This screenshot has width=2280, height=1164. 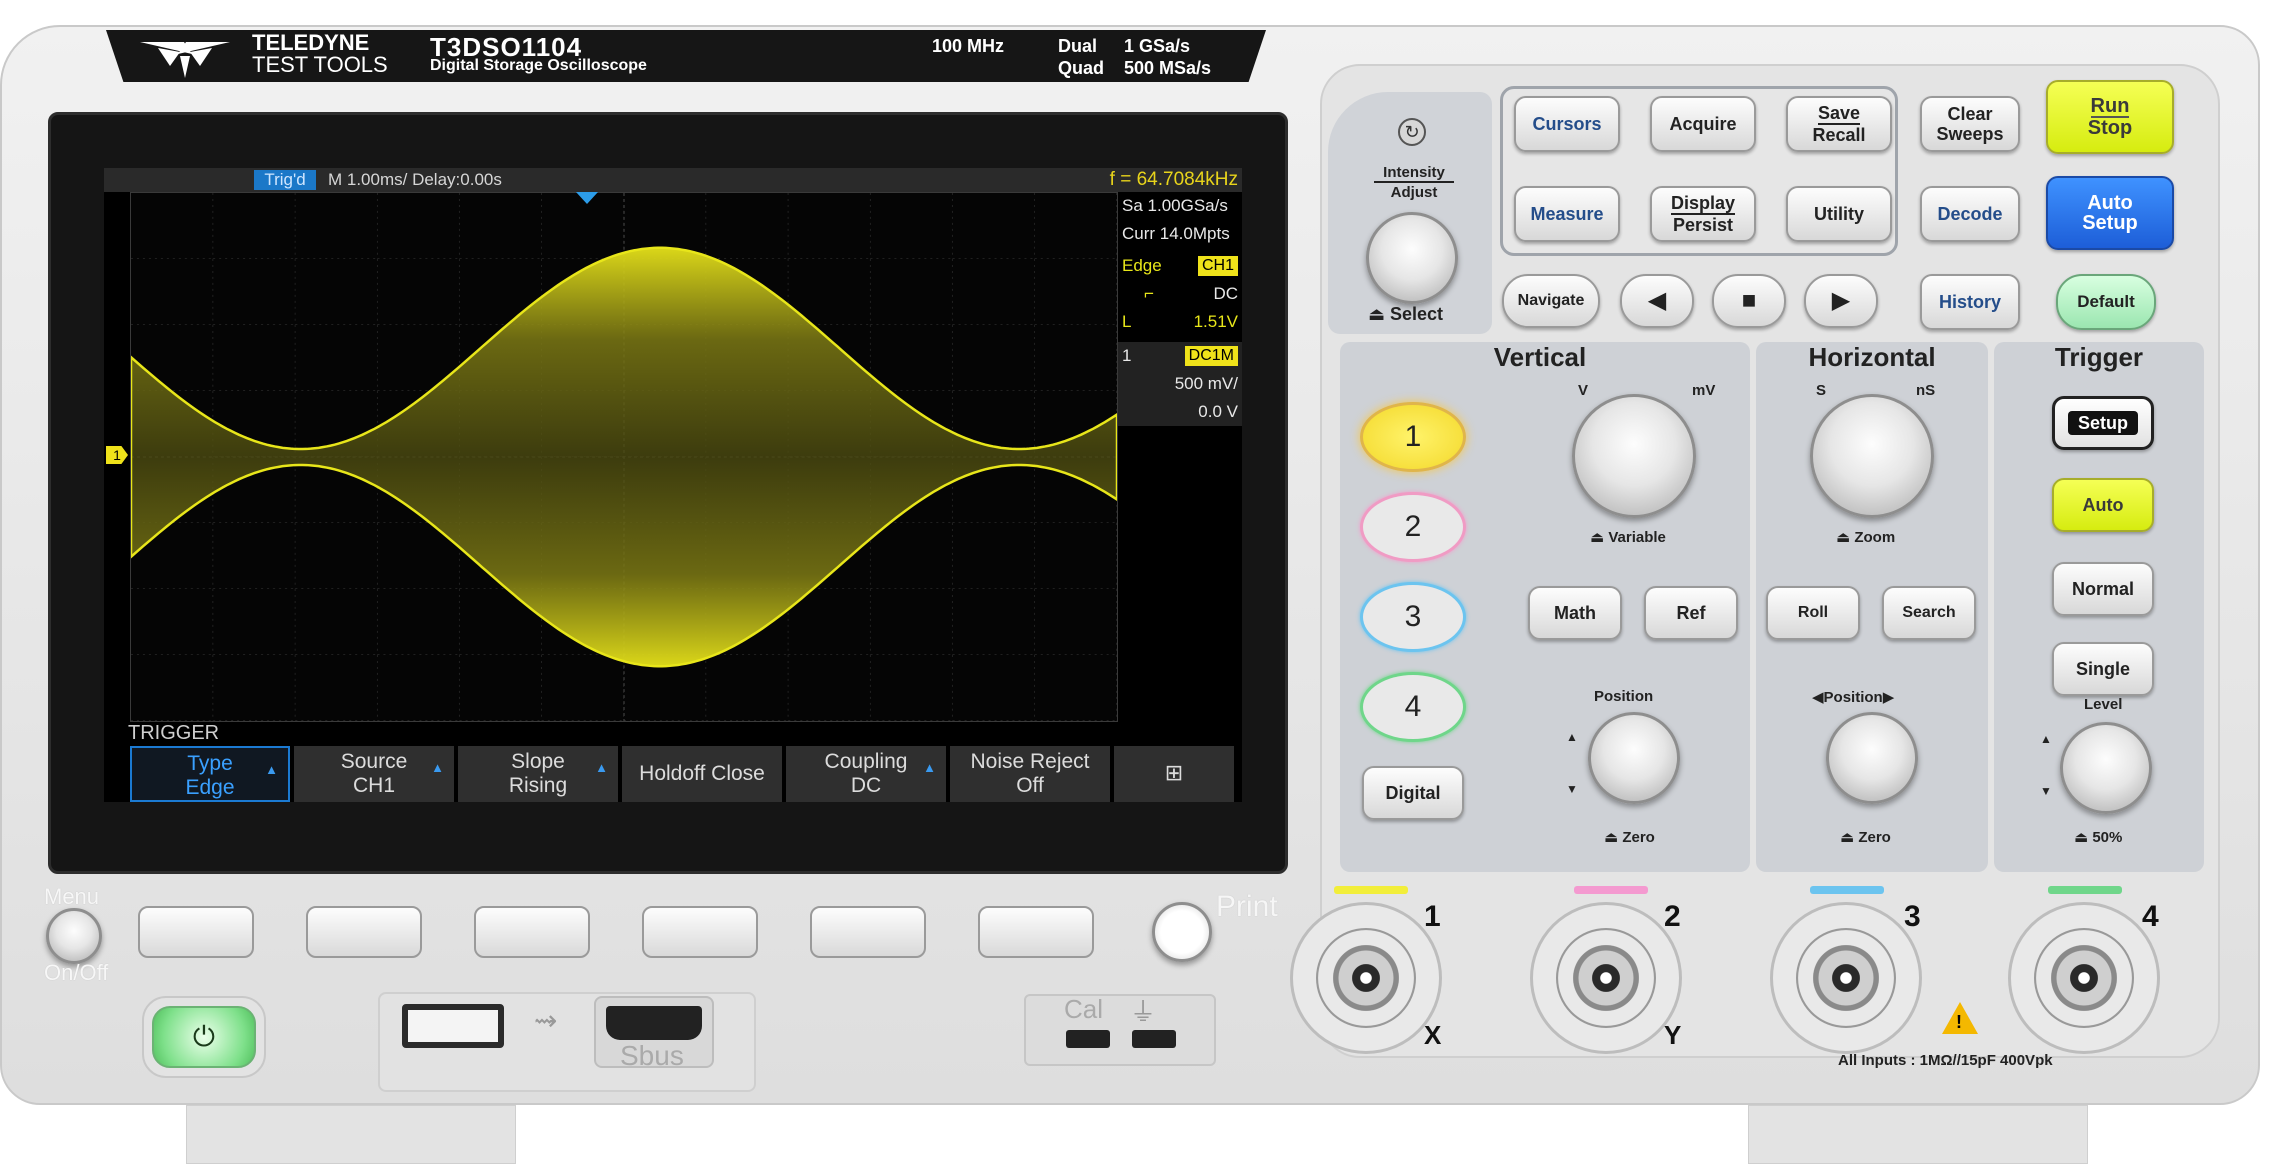 I want to click on nanoseconds-label: nS, so click(x=1926, y=390).